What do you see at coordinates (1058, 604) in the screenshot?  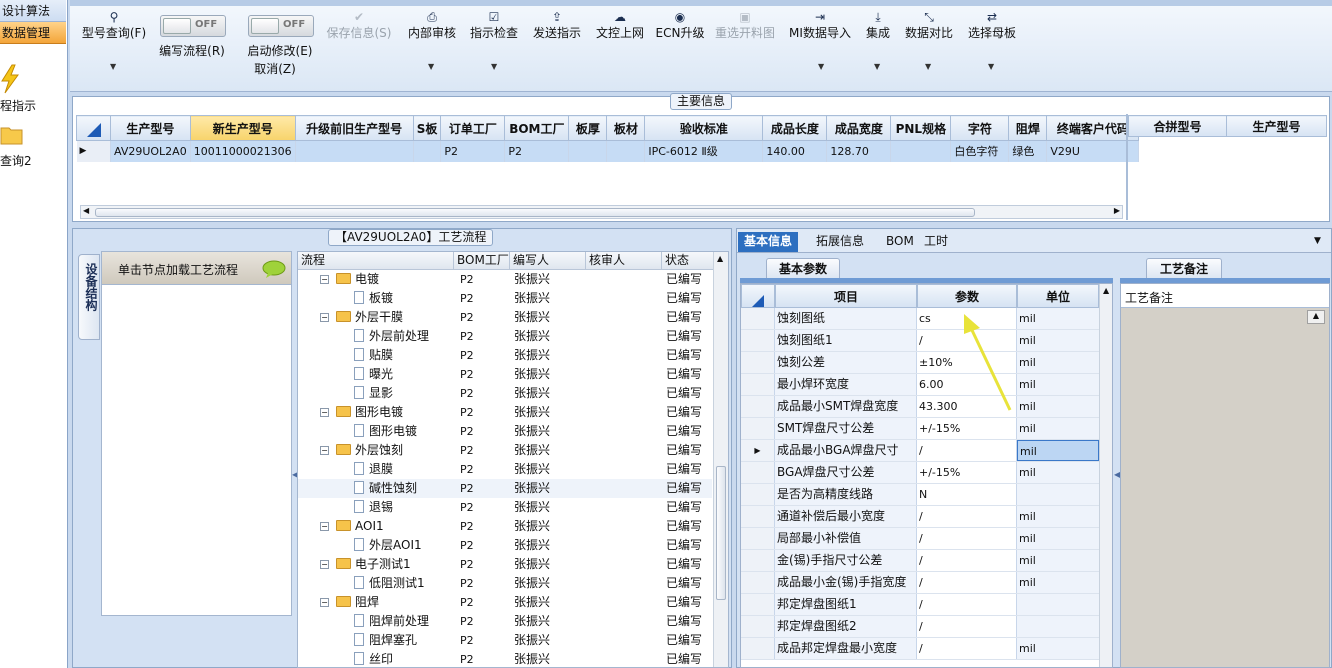 I see `param-unit` at bounding box center [1058, 604].